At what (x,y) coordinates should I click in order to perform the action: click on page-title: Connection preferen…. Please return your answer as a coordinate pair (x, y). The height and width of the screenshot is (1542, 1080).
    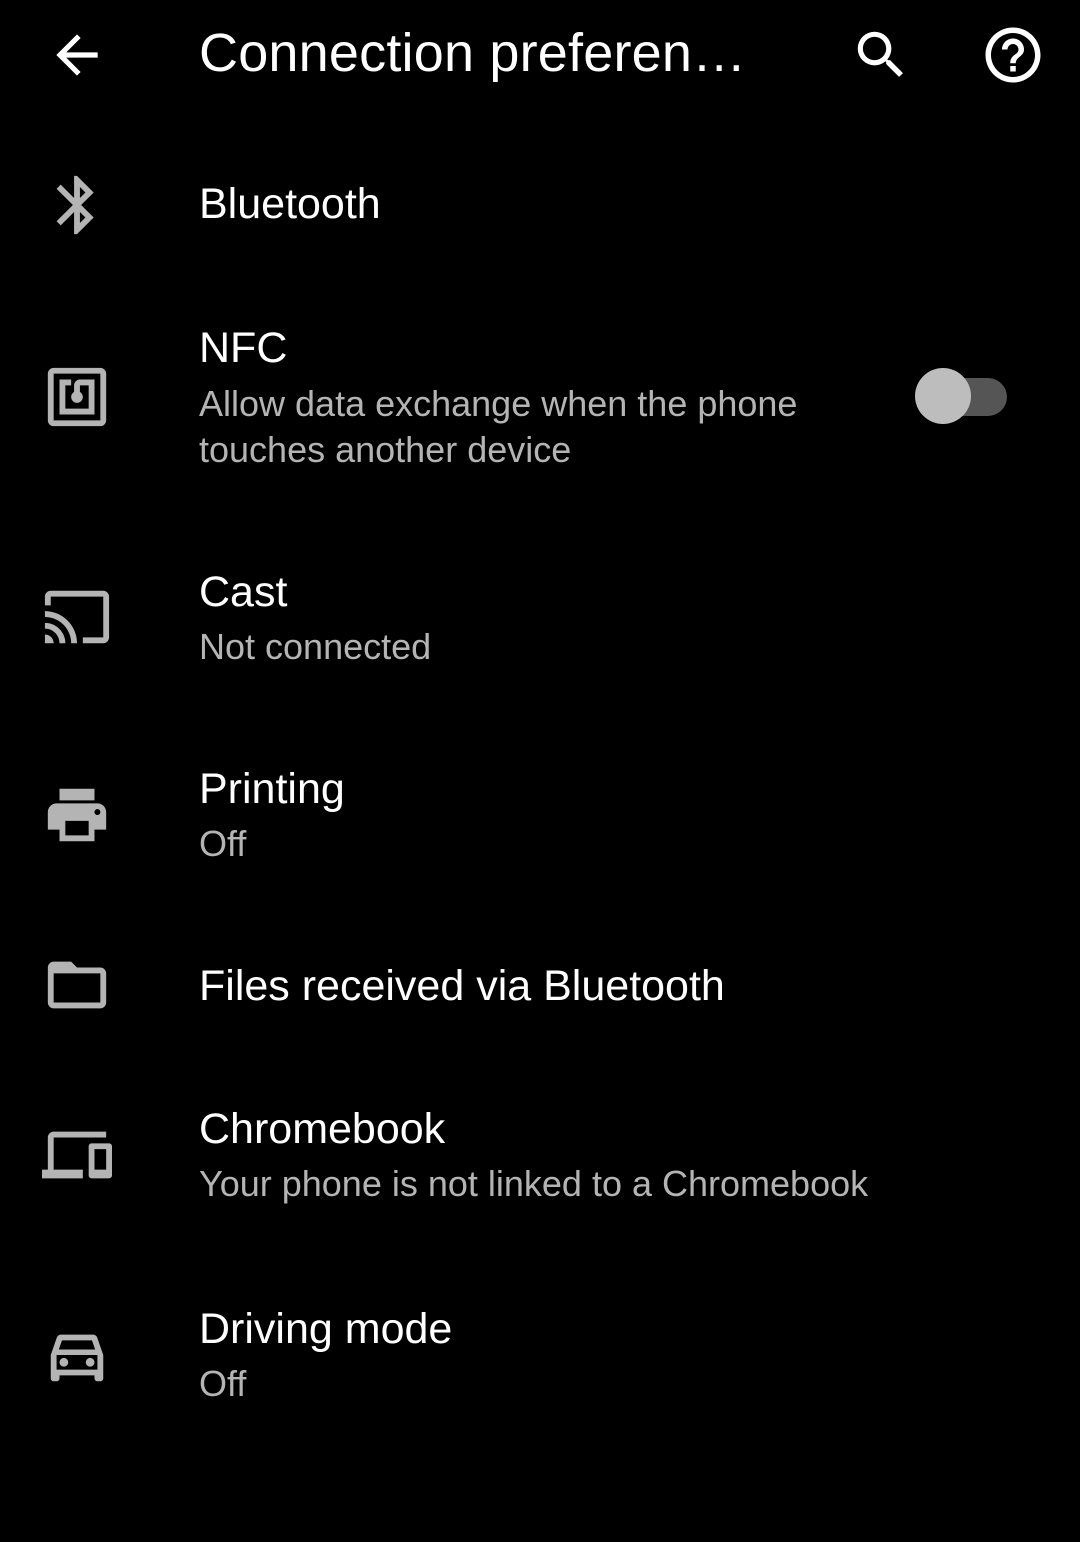
    Looking at the image, I should click on (473, 53).